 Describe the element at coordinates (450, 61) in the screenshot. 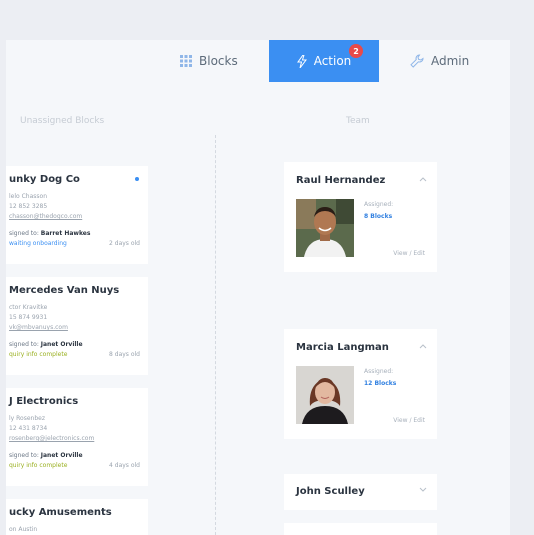

I see `tab-admin-label: Admin` at that location.